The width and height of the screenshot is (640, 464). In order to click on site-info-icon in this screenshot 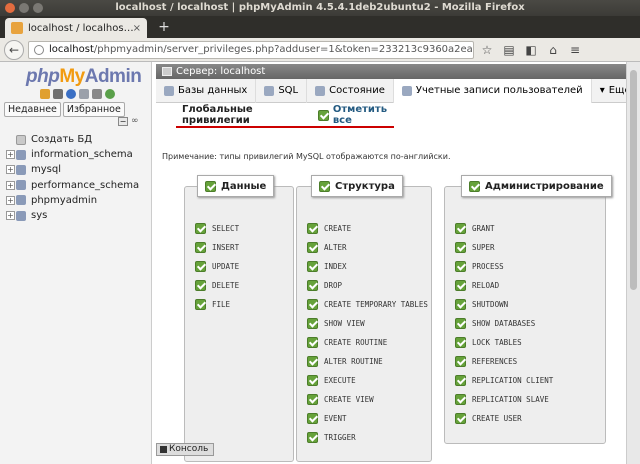, I will do `click(39, 49)`.